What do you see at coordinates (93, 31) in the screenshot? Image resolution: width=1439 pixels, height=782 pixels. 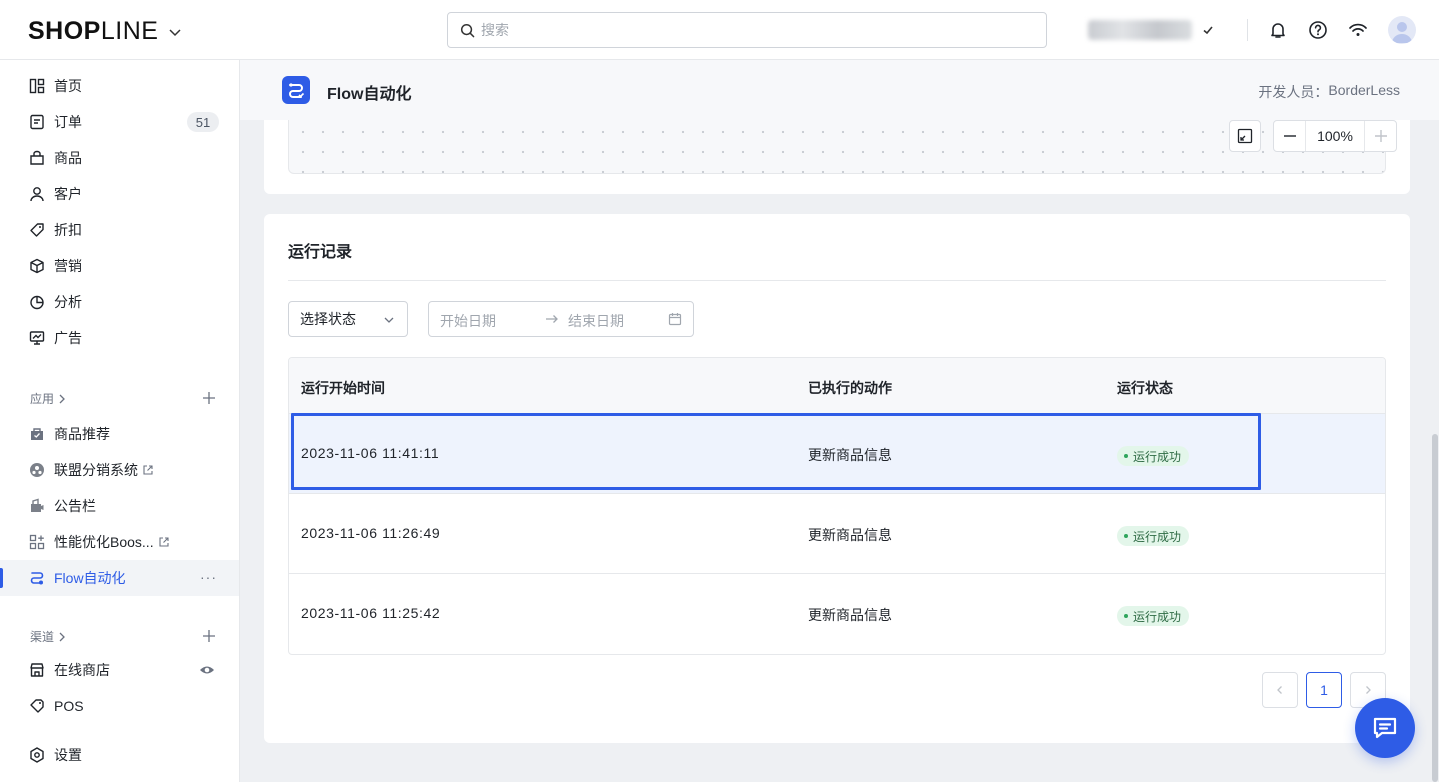 I see `logo-text: SHOPLINE` at bounding box center [93, 31].